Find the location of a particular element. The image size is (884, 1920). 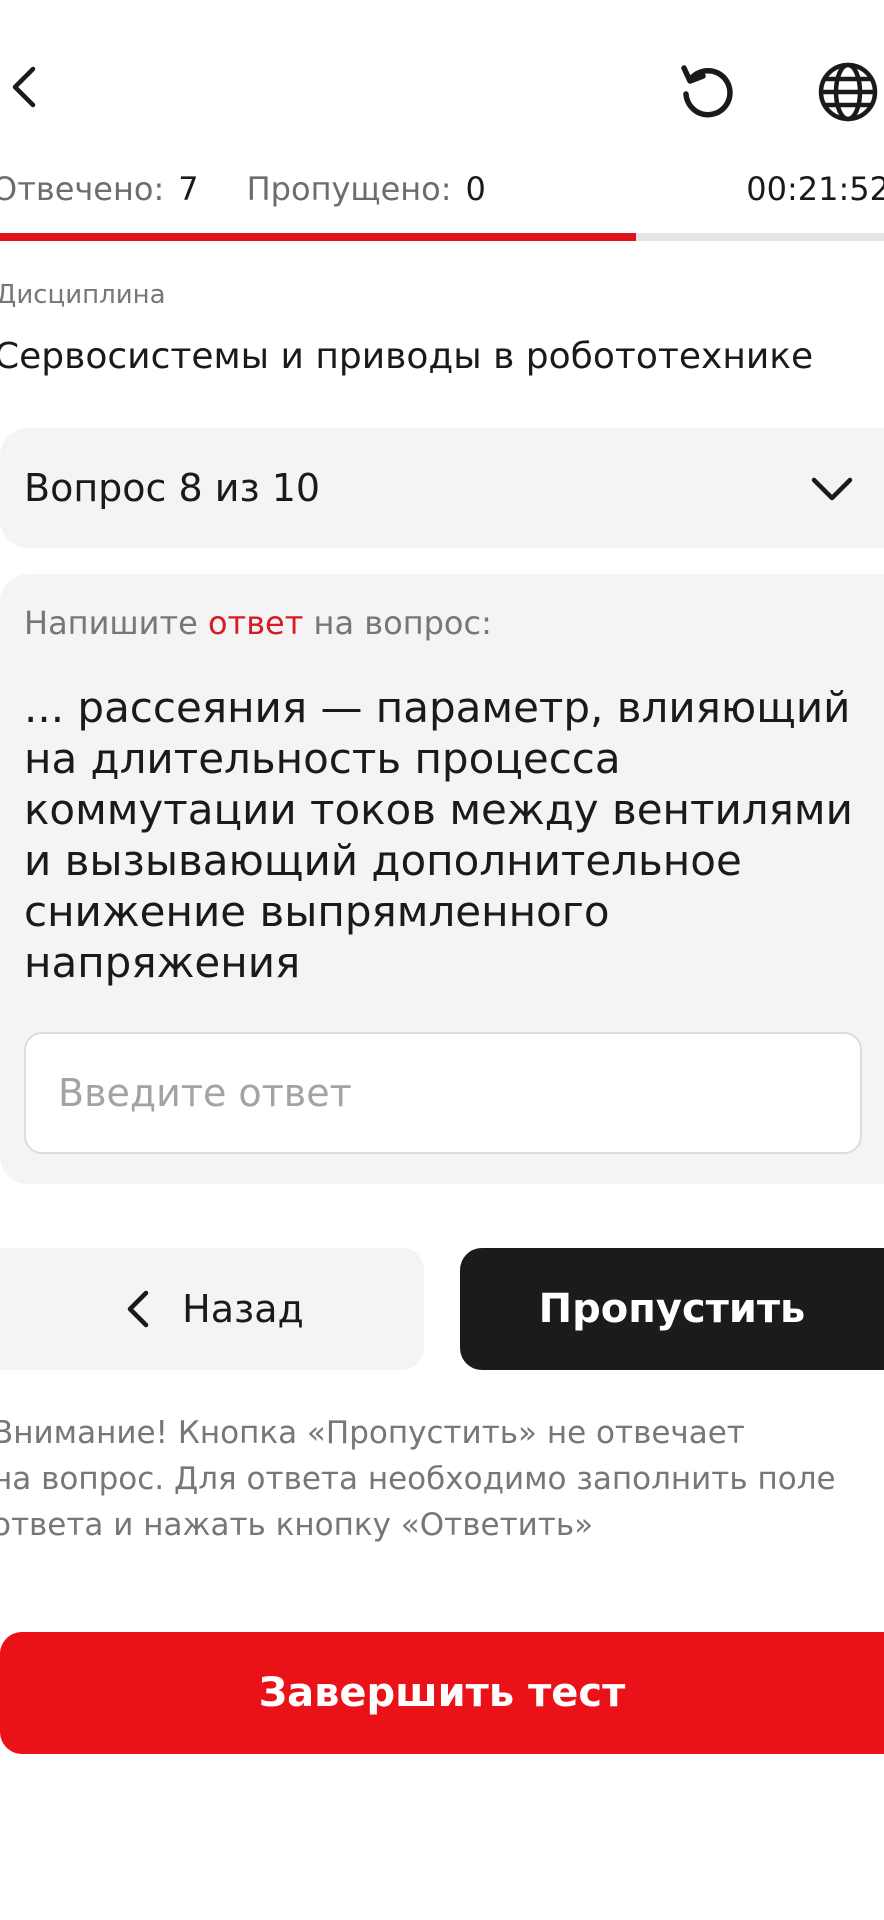

skip-button-label: Пропустить is located at coordinates (672, 1309).